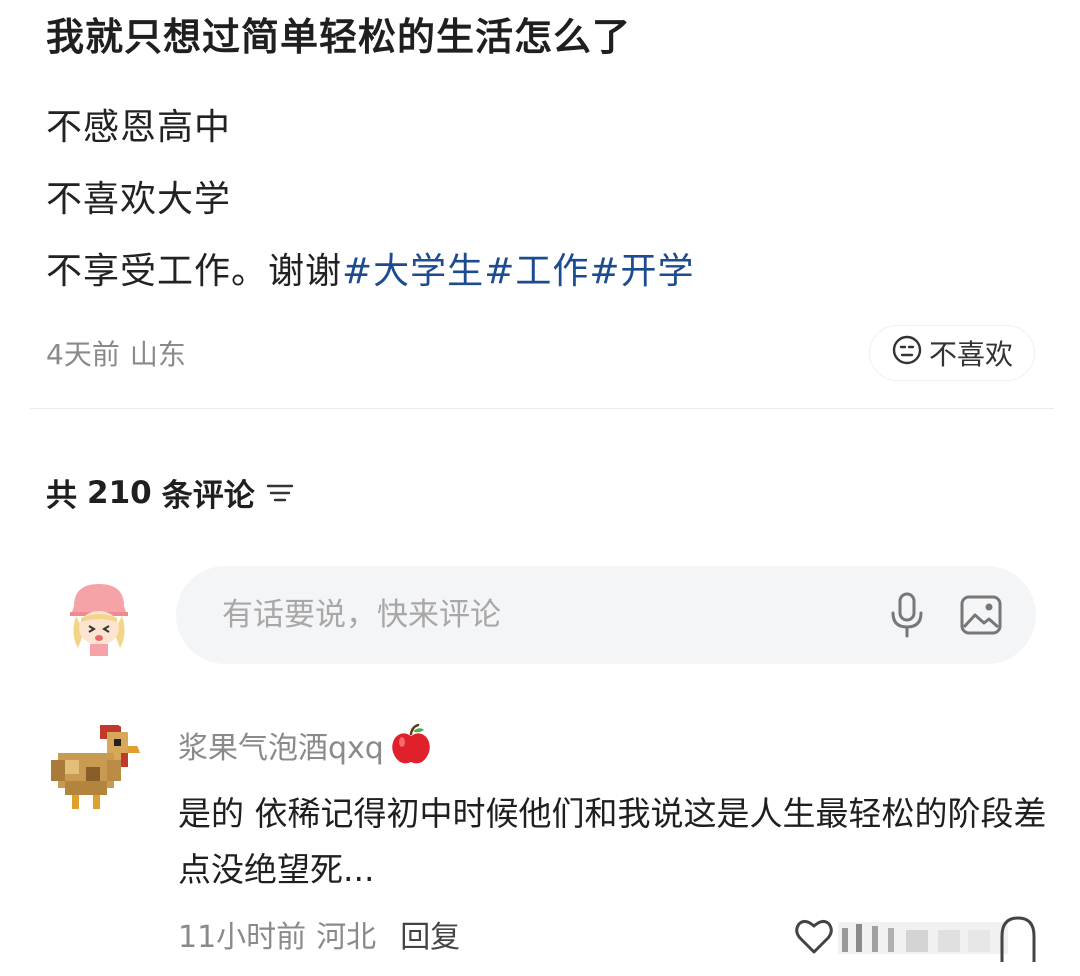 The image size is (1080, 976). What do you see at coordinates (281, 745) in the screenshot?
I see `comment-username: 浆果气泡酒qxq` at bounding box center [281, 745].